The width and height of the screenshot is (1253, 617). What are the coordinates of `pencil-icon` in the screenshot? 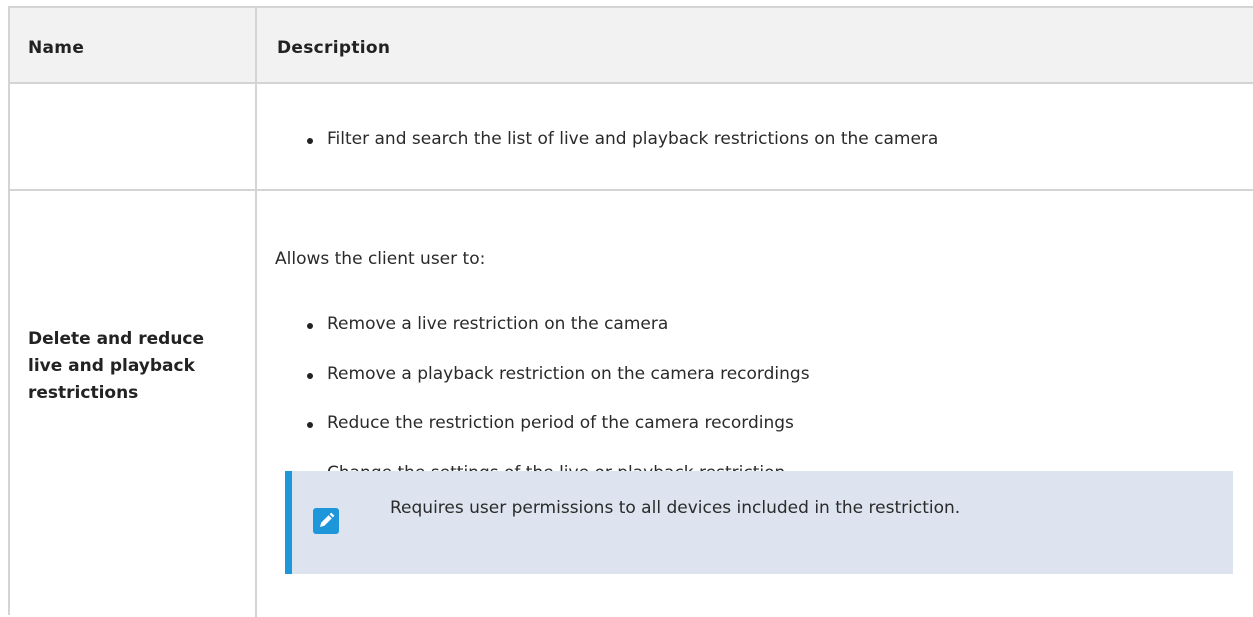 It's located at (326, 521).